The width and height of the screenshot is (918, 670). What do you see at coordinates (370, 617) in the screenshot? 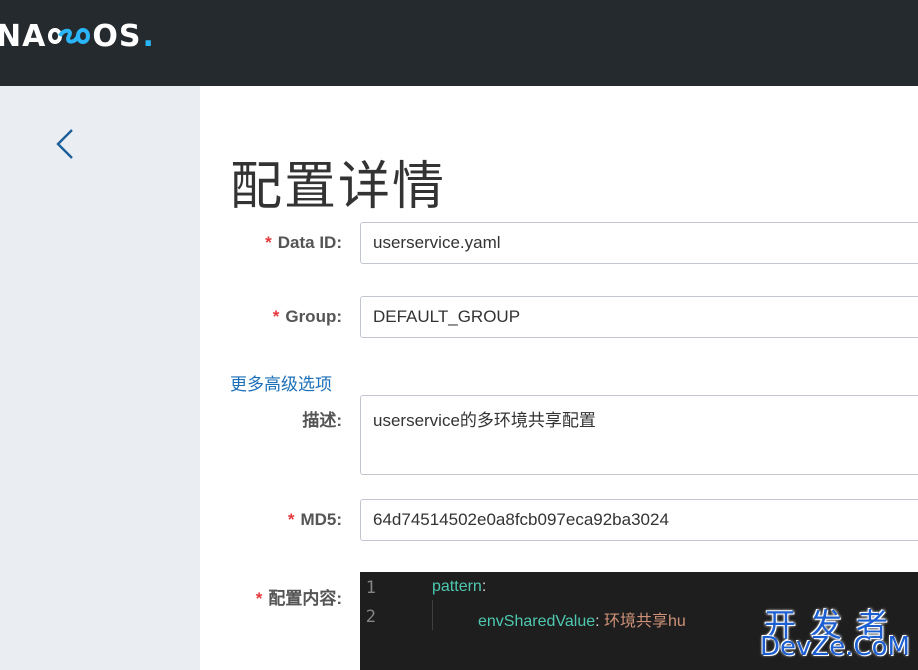
I see `line-number: 2` at bounding box center [370, 617].